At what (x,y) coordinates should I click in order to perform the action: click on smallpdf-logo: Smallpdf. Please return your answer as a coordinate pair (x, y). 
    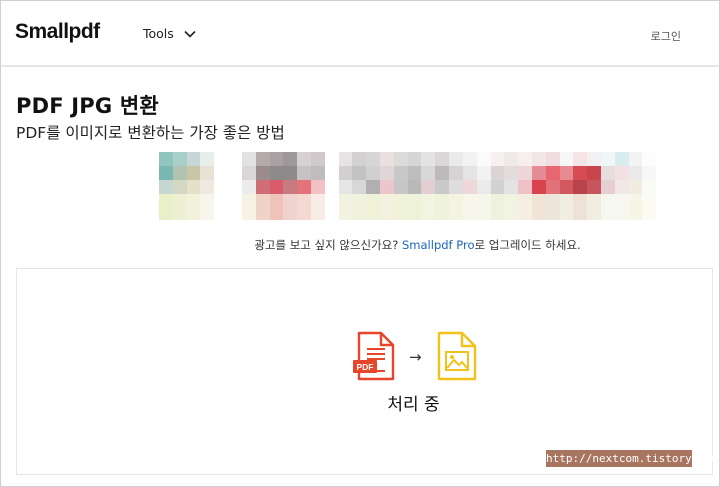
    Looking at the image, I should click on (57, 32).